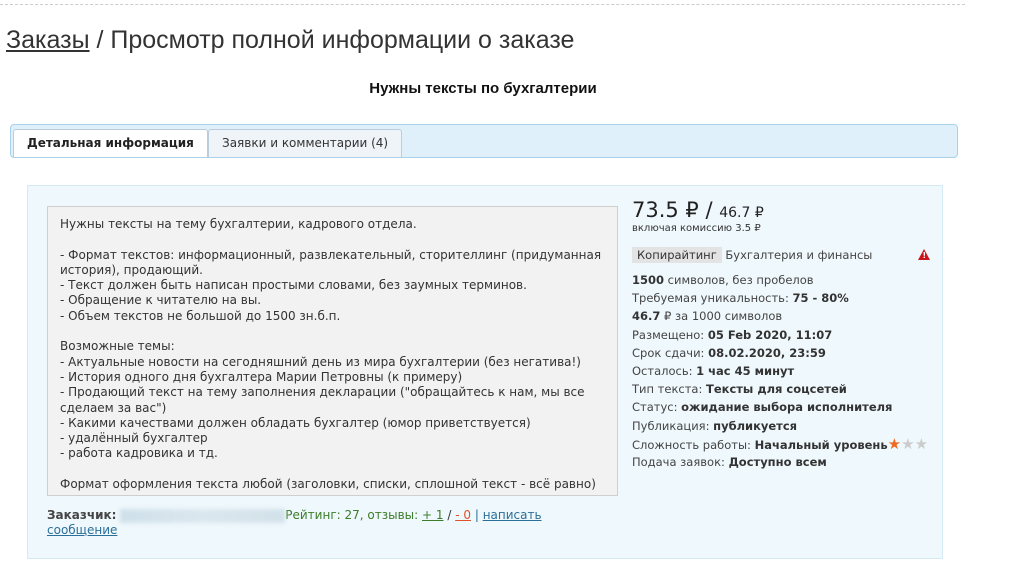 The width and height of the screenshot is (1013, 570). I want to click on positive-reviews-link: + 1, so click(433, 515).